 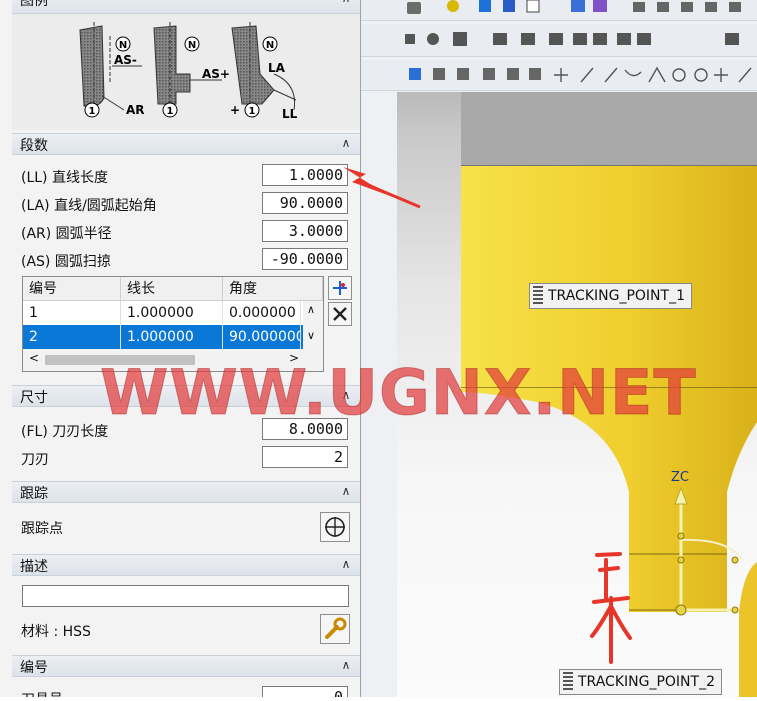 I want to click on watermark-text: WWW.UGNX.NET, so click(x=398, y=393).